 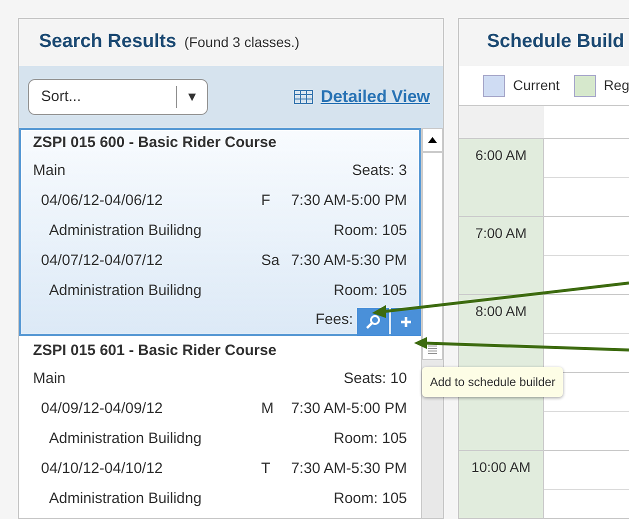 I want to click on seats-label: Seats: 3, so click(x=379, y=170).